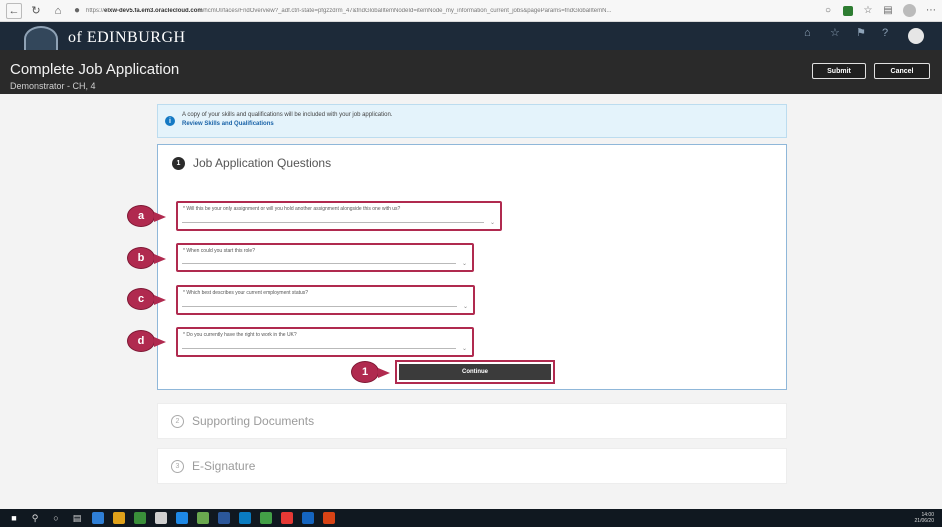 The image size is (942, 527). Describe the element at coordinates (146, 341) in the screenshot. I see `annotation-marker-d: d` at that location.